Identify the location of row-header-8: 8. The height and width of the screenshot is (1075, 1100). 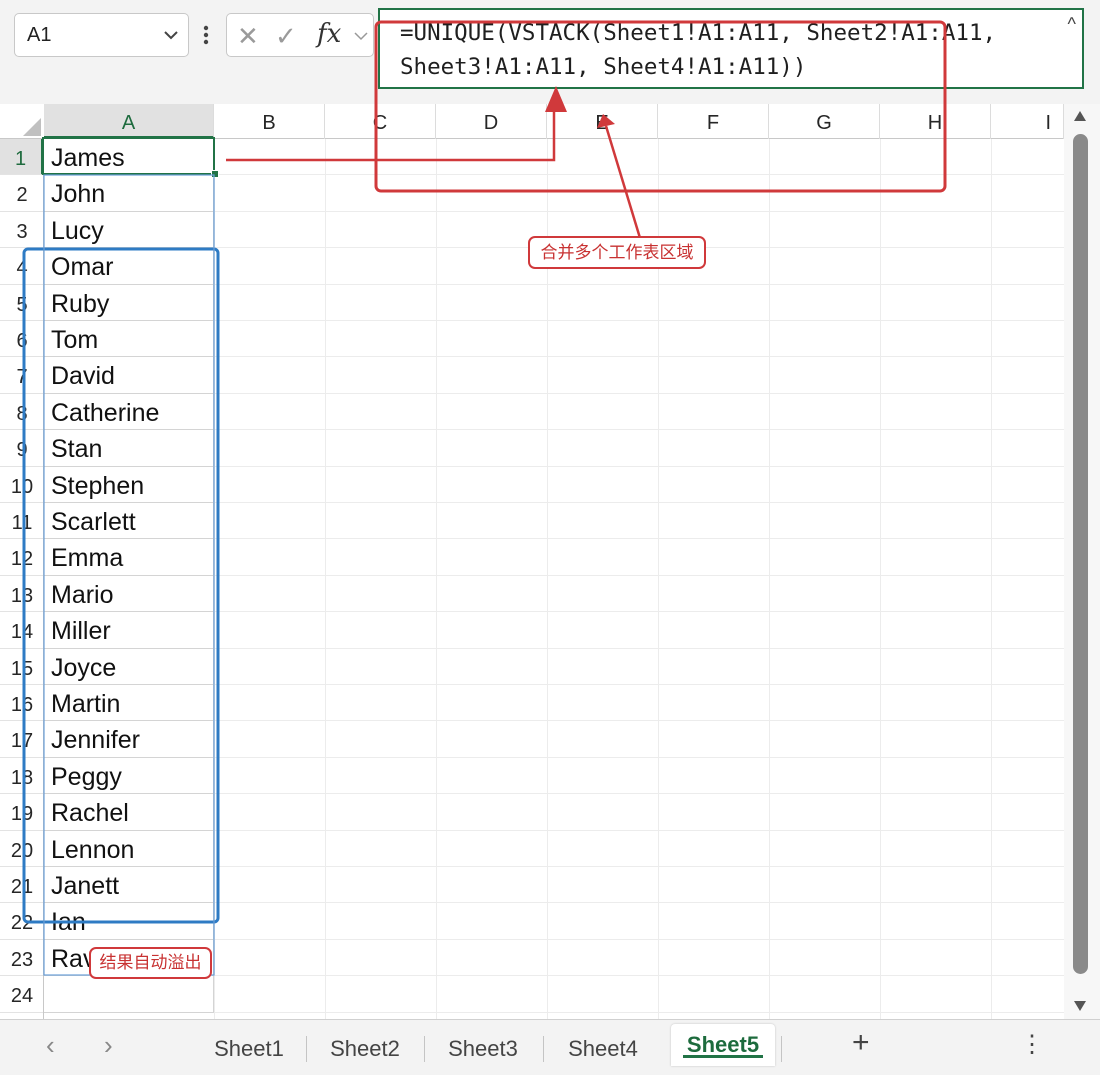
(21, 412).